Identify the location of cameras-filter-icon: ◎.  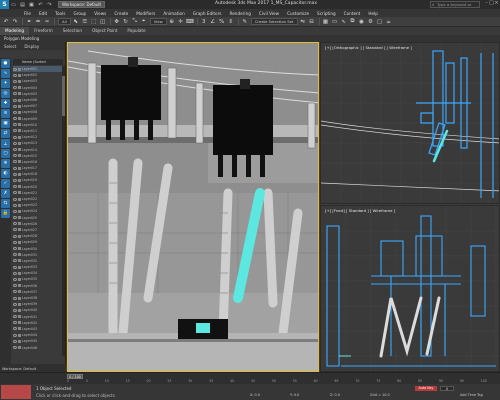
(5, 93).